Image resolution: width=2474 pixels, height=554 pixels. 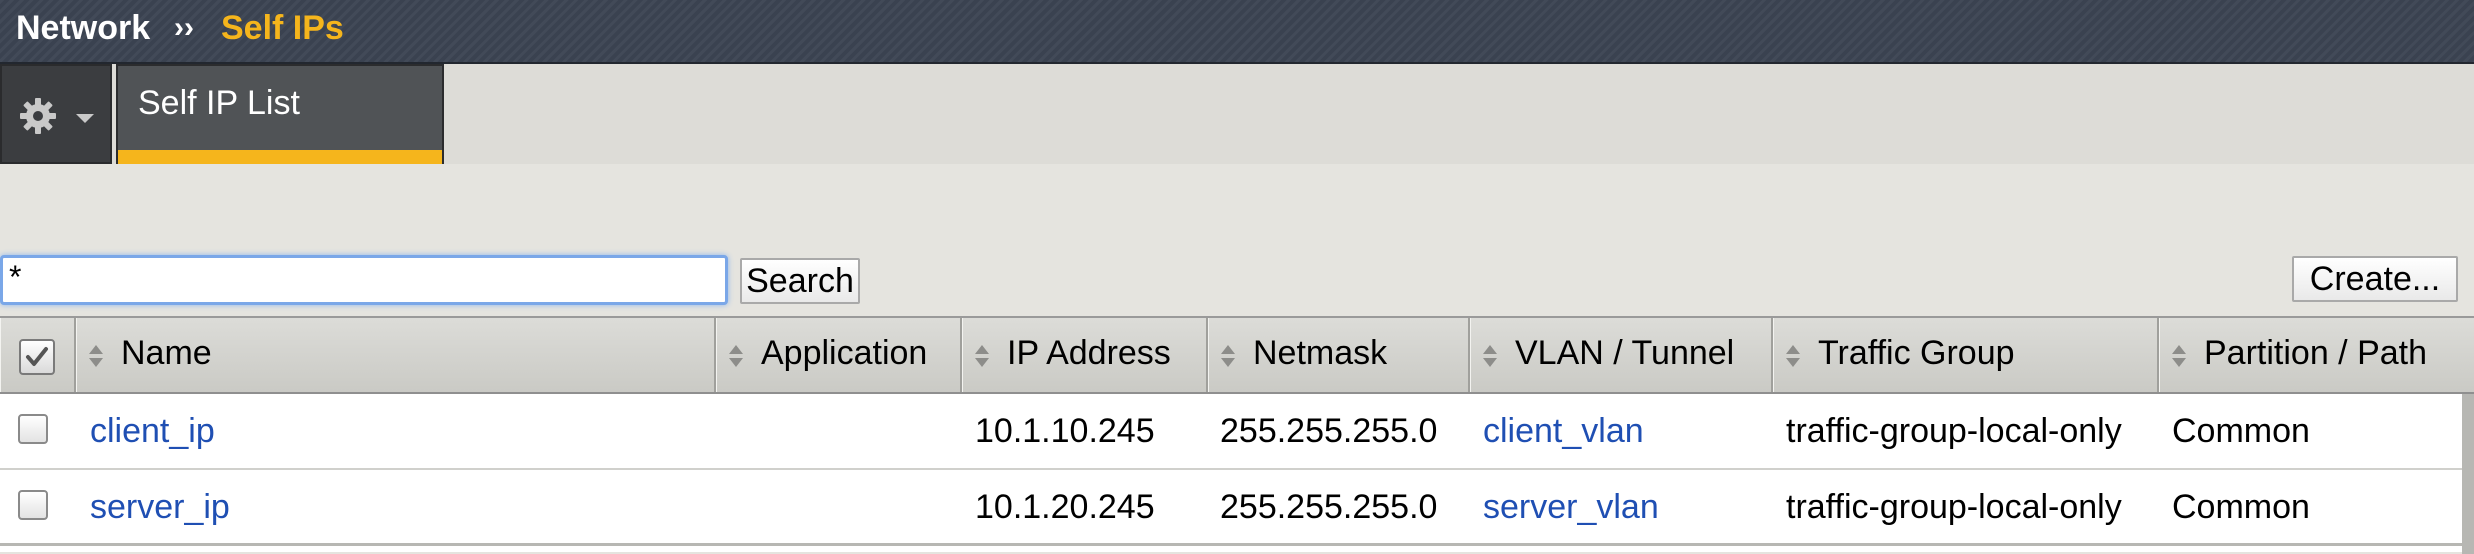 What do you see at coordinates (800, 281) in the screenshot?
I see `search-button: Search` at bounding box center [800, 281].